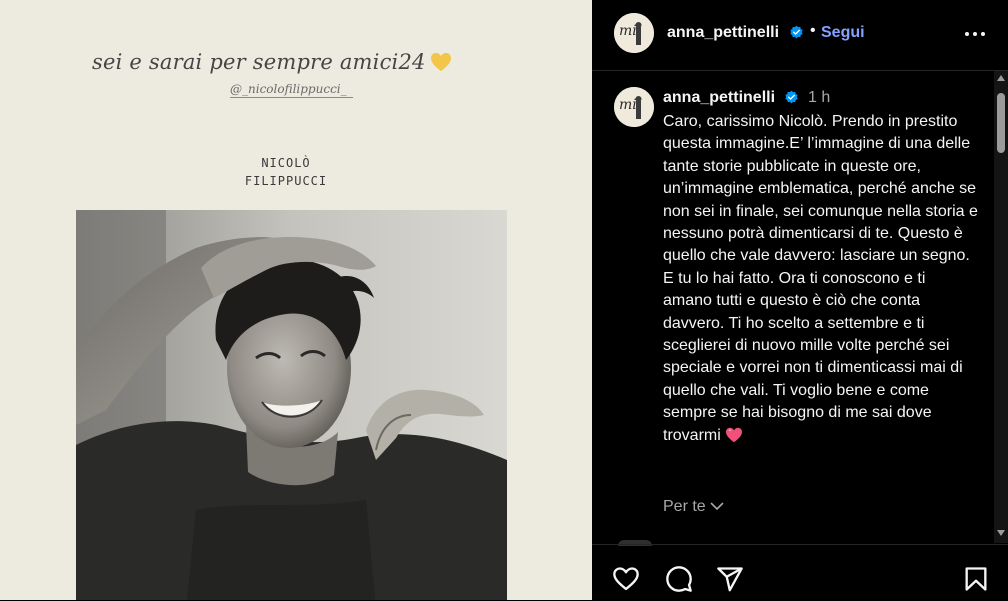 The height and width of the screenshot is (601, 1008). Describe the element at coordinates (723, 33) in the screenshot. I see `header-username: anna_pettinelli` at that location.